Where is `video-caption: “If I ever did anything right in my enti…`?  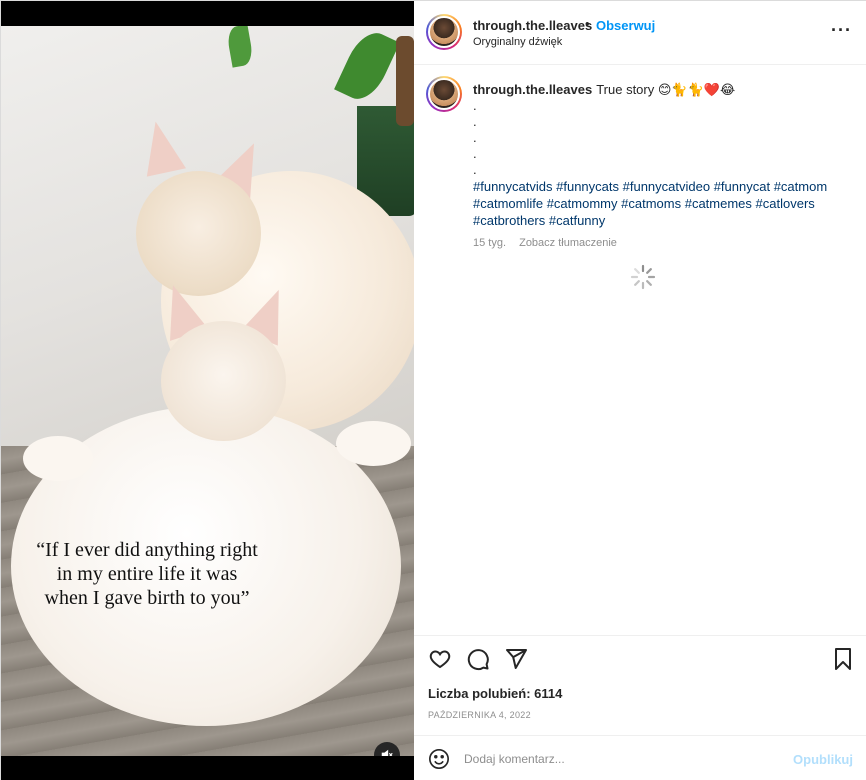
video-caption: “If I ever did anything right in my enti… is located at coordinates (147, 574).